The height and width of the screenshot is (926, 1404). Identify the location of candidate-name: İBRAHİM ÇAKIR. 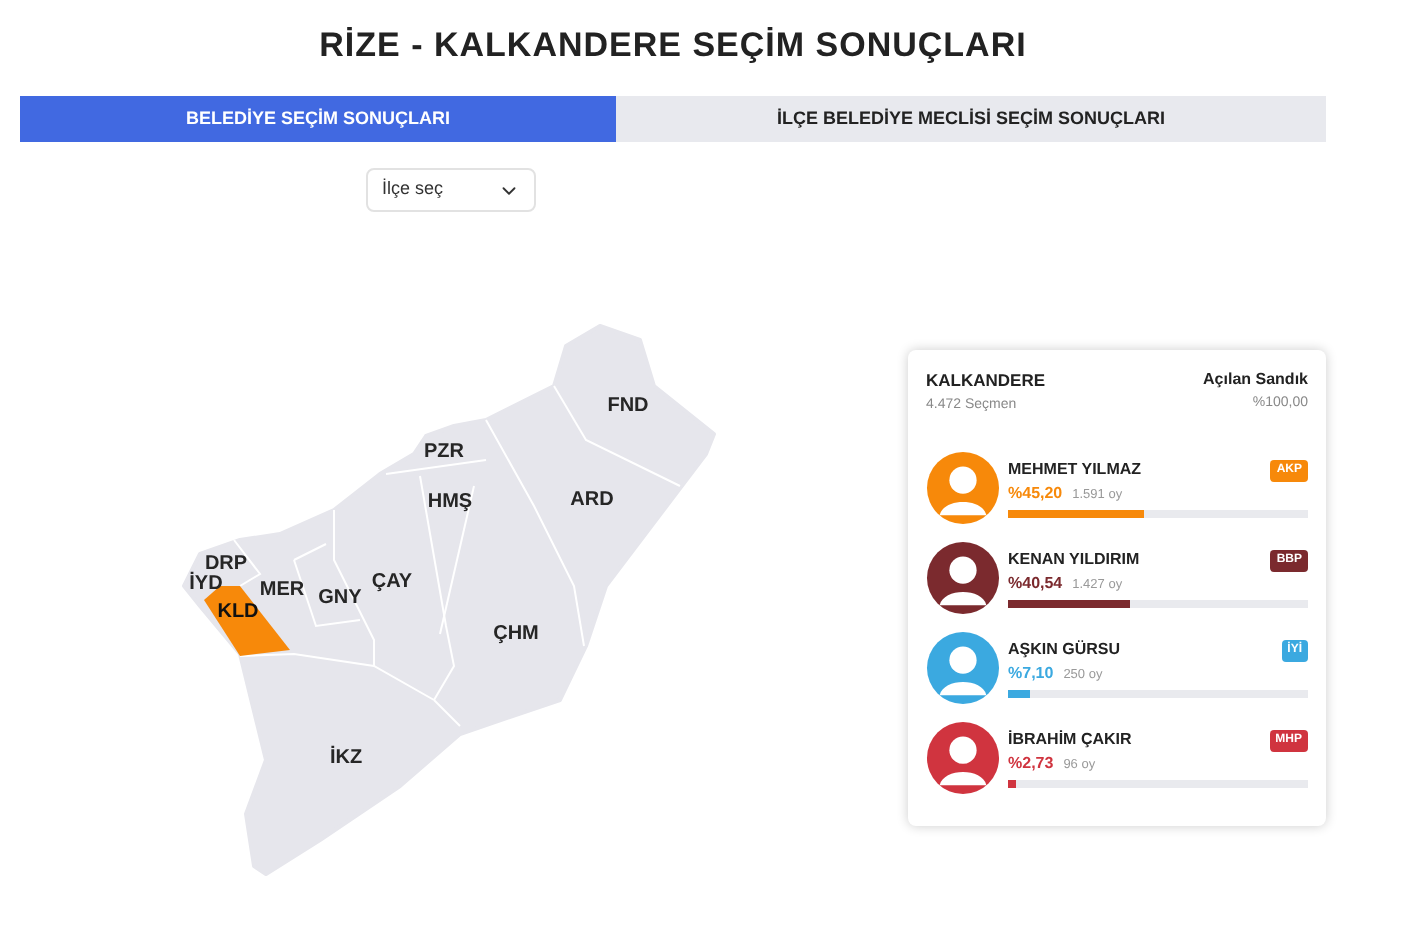
(1070, 740).